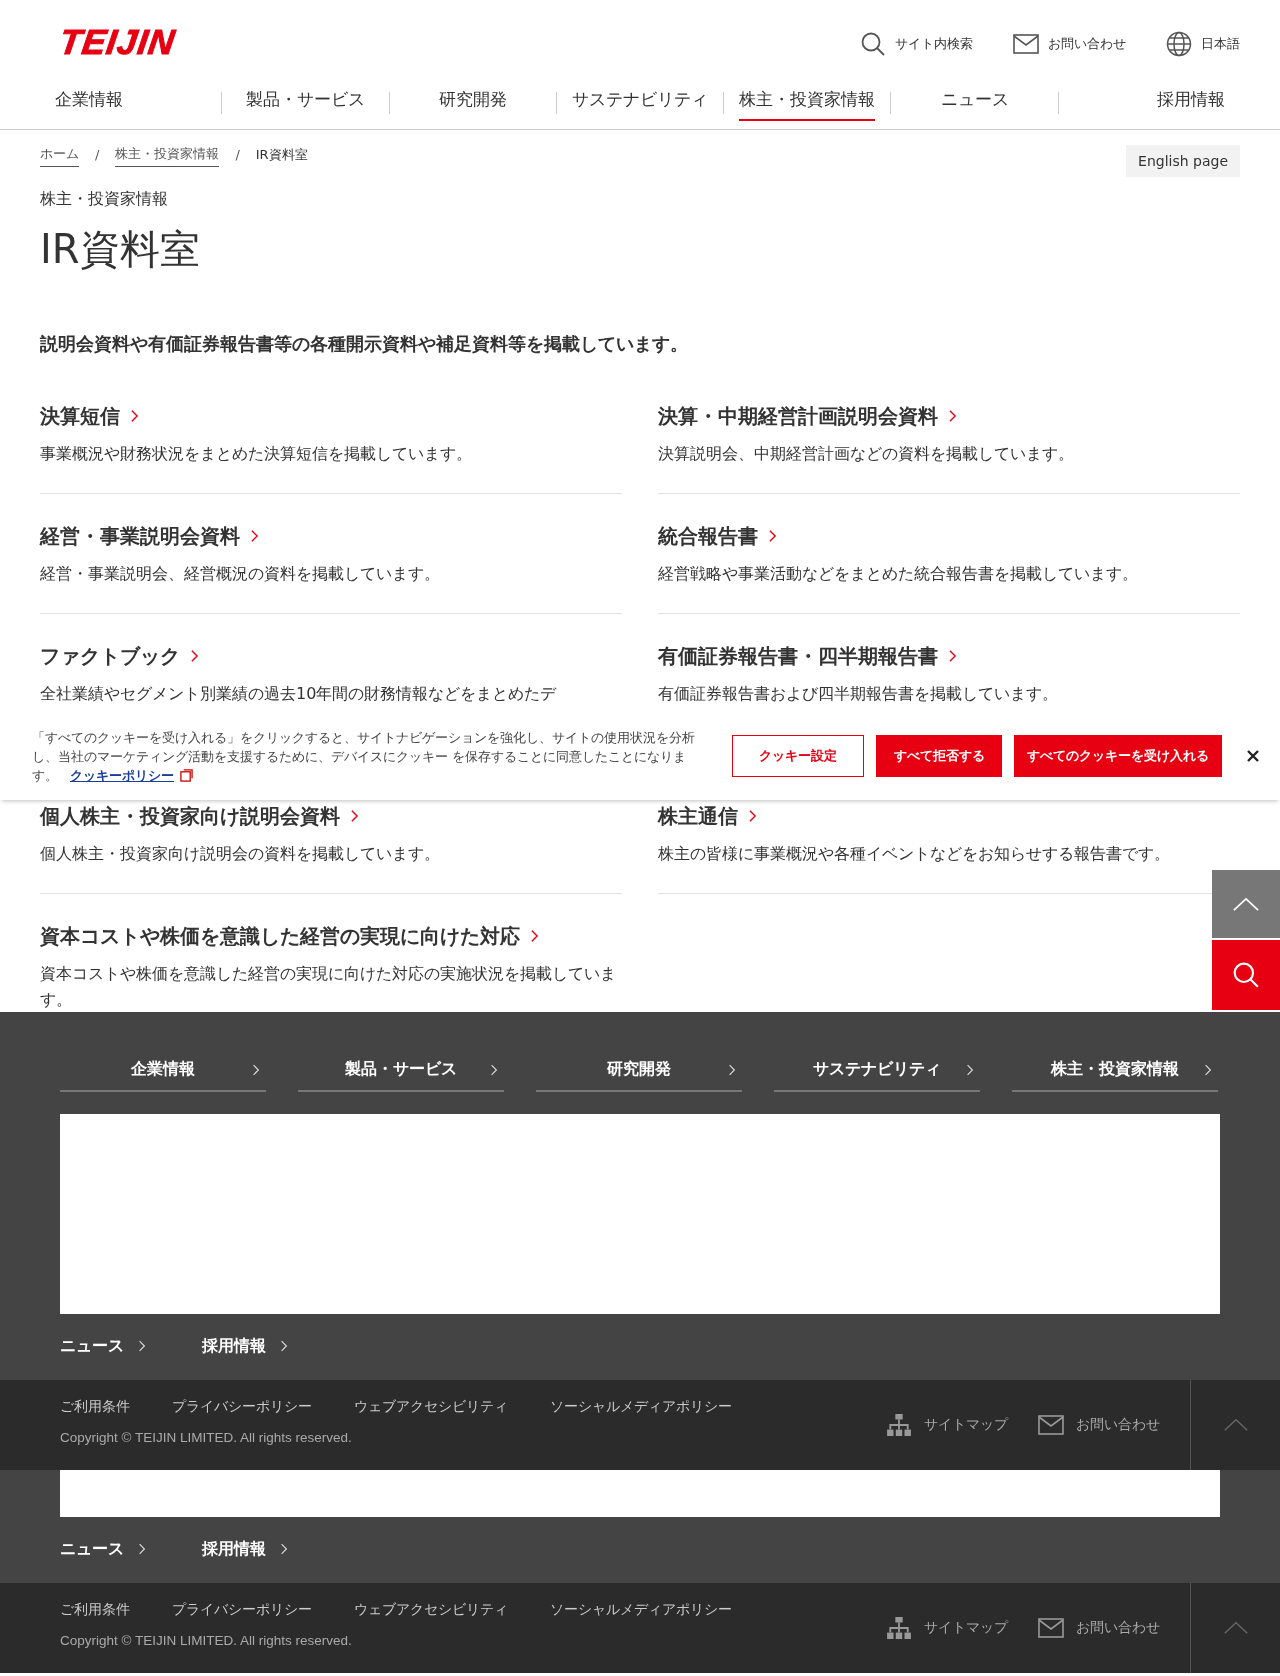 Image resolution: width=1280 pixels, height=1676 pixels. Describe the element at coordinates (117, 42) in the screenshot. I see `teijin-logo: TEIJIN` at that location.